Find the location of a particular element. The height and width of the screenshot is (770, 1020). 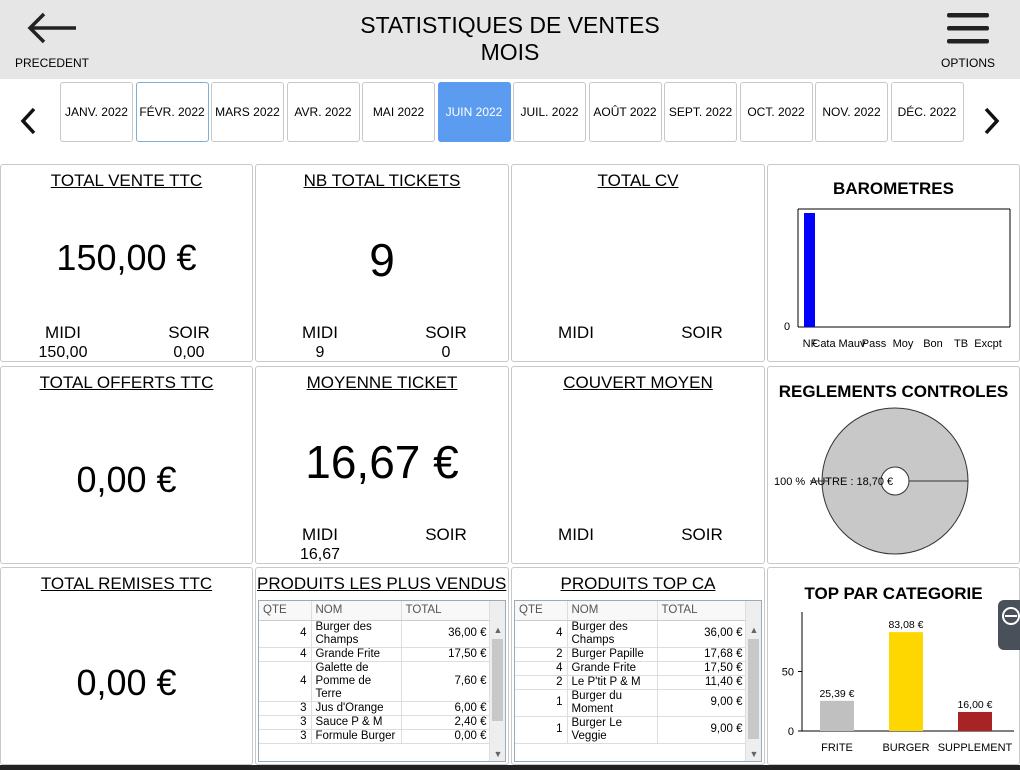

bar-frite is located at coordinates (837, 715).